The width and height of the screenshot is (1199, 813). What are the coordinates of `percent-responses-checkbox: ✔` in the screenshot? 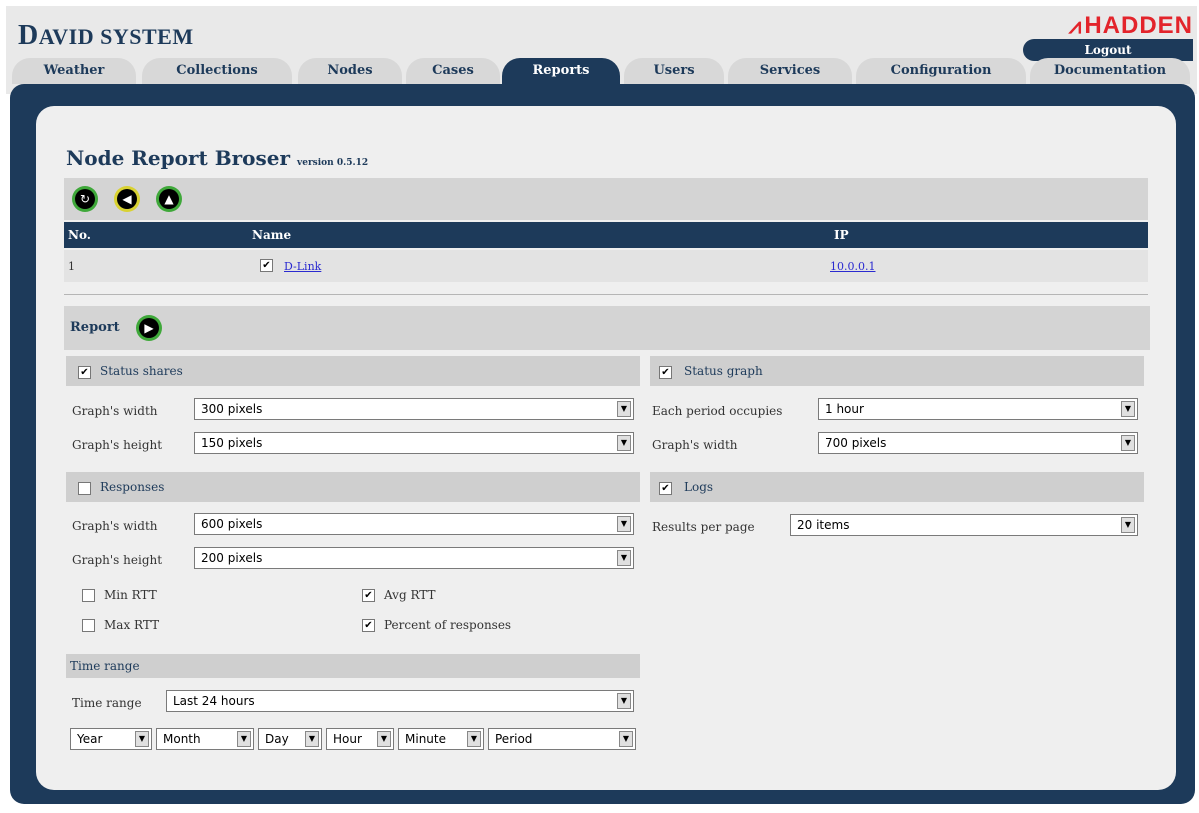 It's located at (368, 625).